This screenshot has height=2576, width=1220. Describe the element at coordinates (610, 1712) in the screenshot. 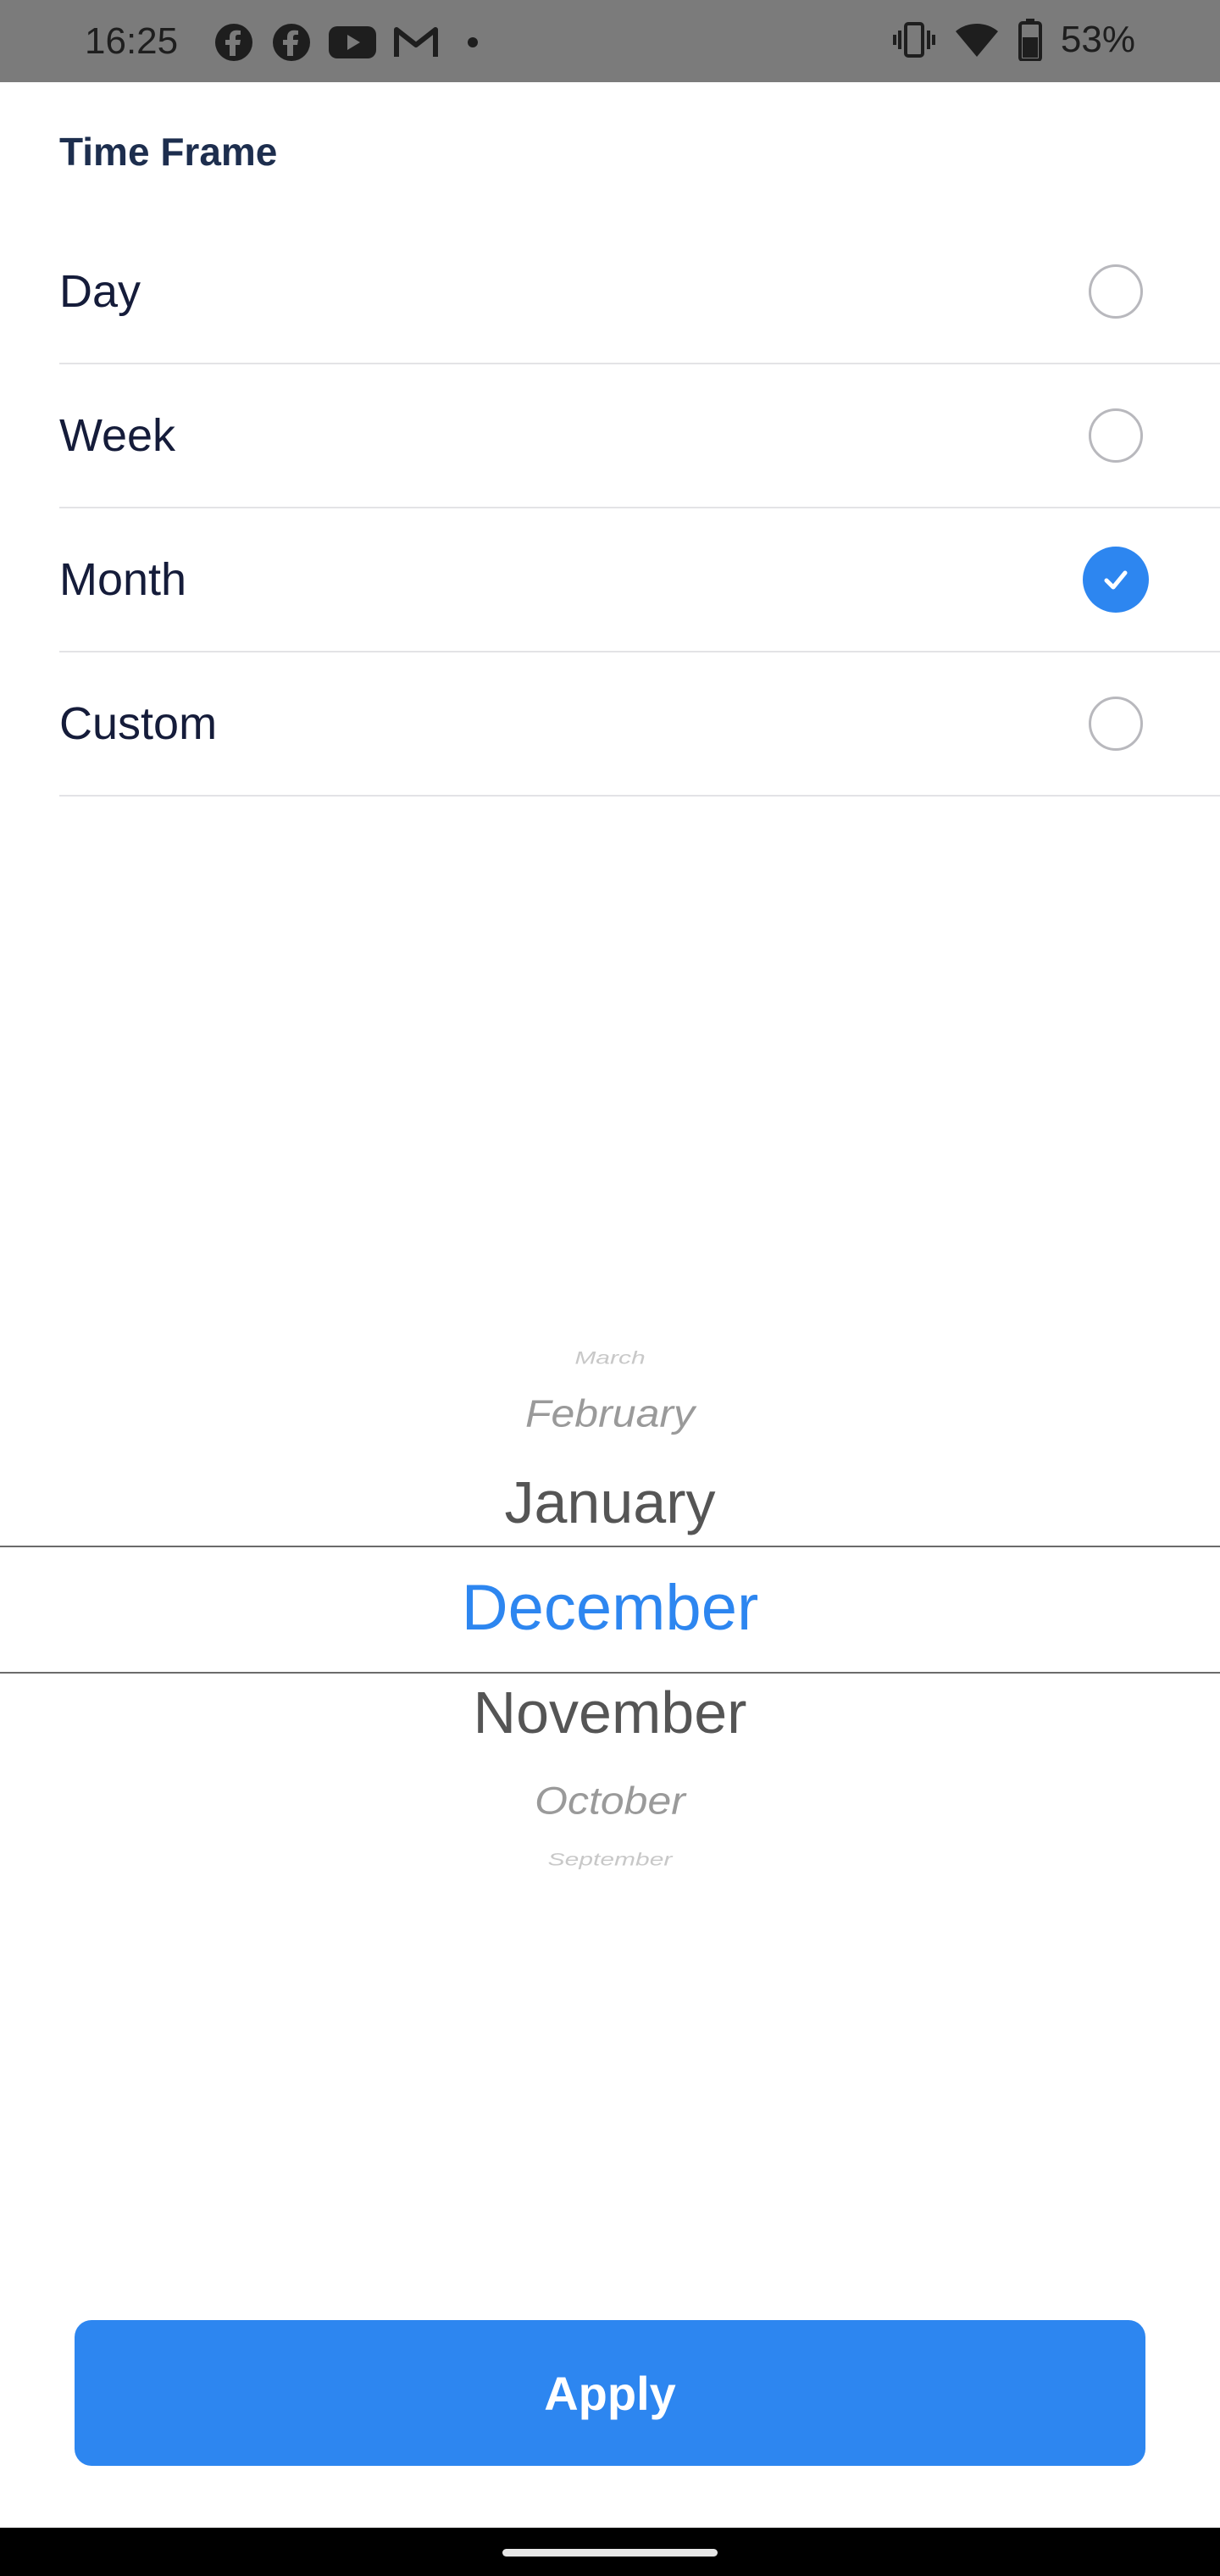

I see `picker-item: November` at that location.